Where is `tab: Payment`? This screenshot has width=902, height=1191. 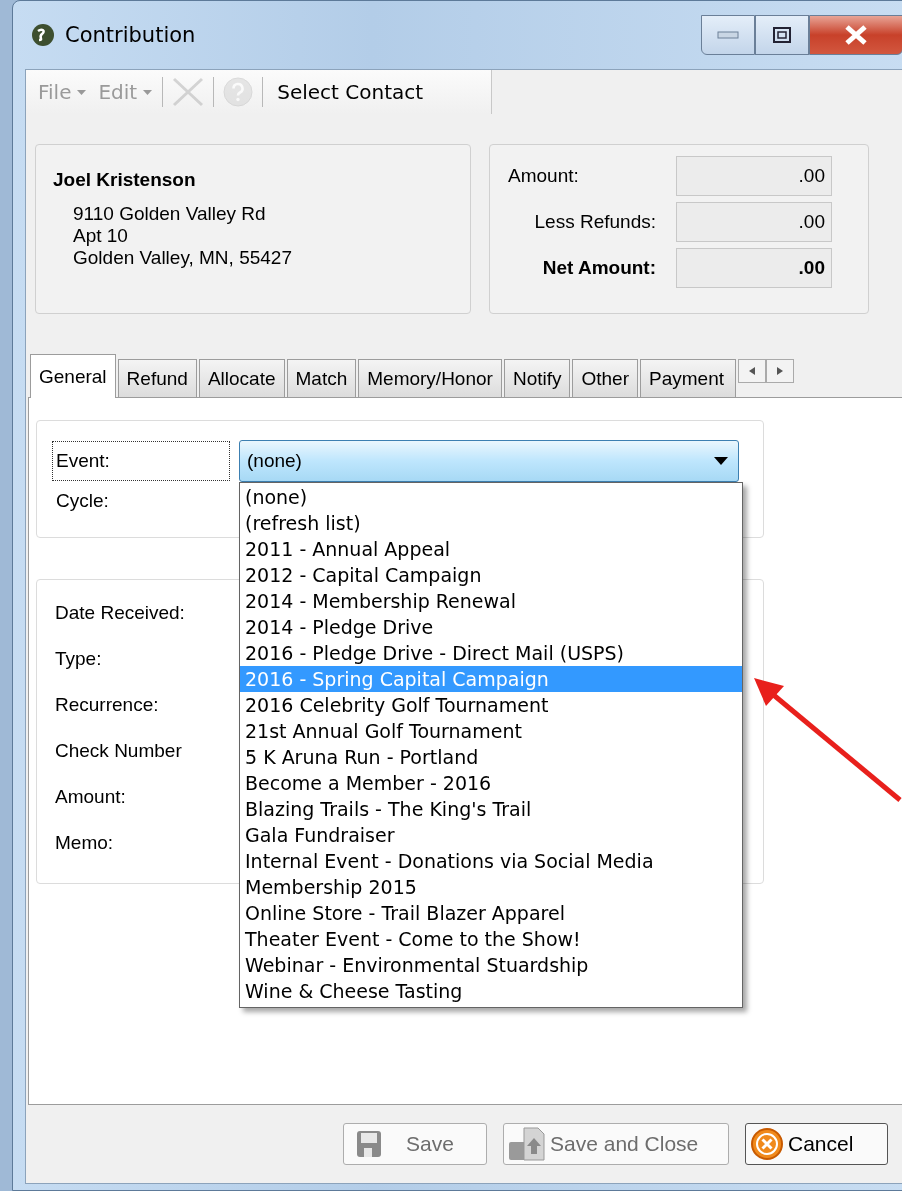
tab: Payment is located at coordinates (688, 378).